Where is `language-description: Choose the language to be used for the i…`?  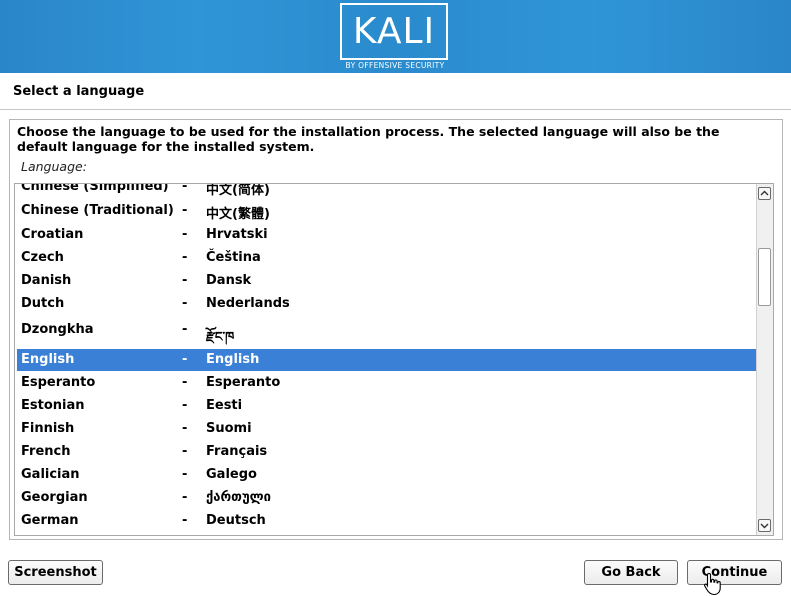 language-description: Choose the language to be used for the i… is located at coordinates (368, 139).